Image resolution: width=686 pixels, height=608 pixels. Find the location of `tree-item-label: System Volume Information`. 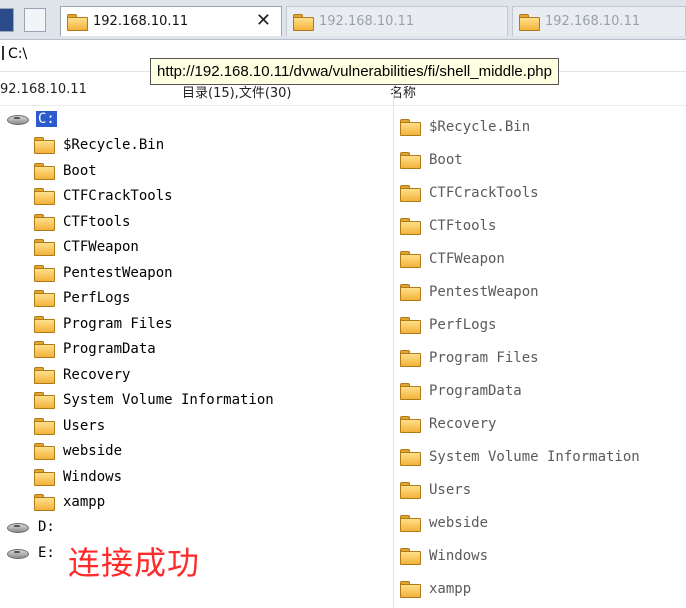

tree-item-label: System Volume Information is located at coordinates (168, 400).